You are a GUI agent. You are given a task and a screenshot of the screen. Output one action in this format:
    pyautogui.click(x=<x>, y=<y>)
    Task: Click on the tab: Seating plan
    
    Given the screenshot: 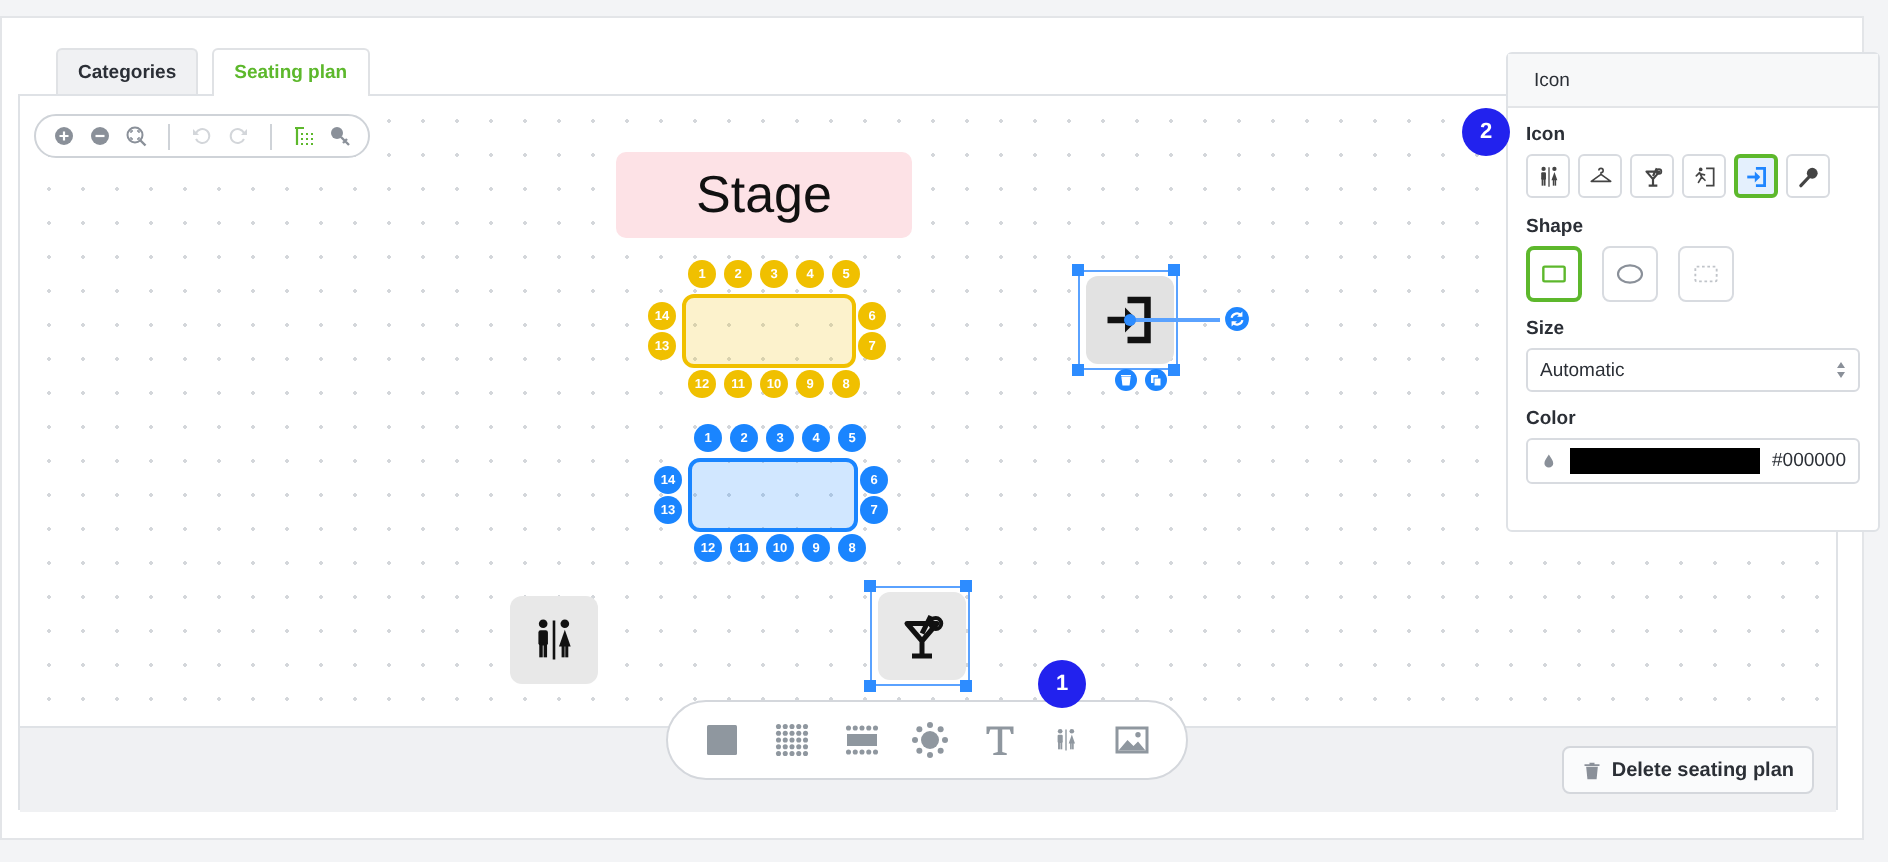 What is the action you would take?
    pyautogui.click(x=291, y=72)
    